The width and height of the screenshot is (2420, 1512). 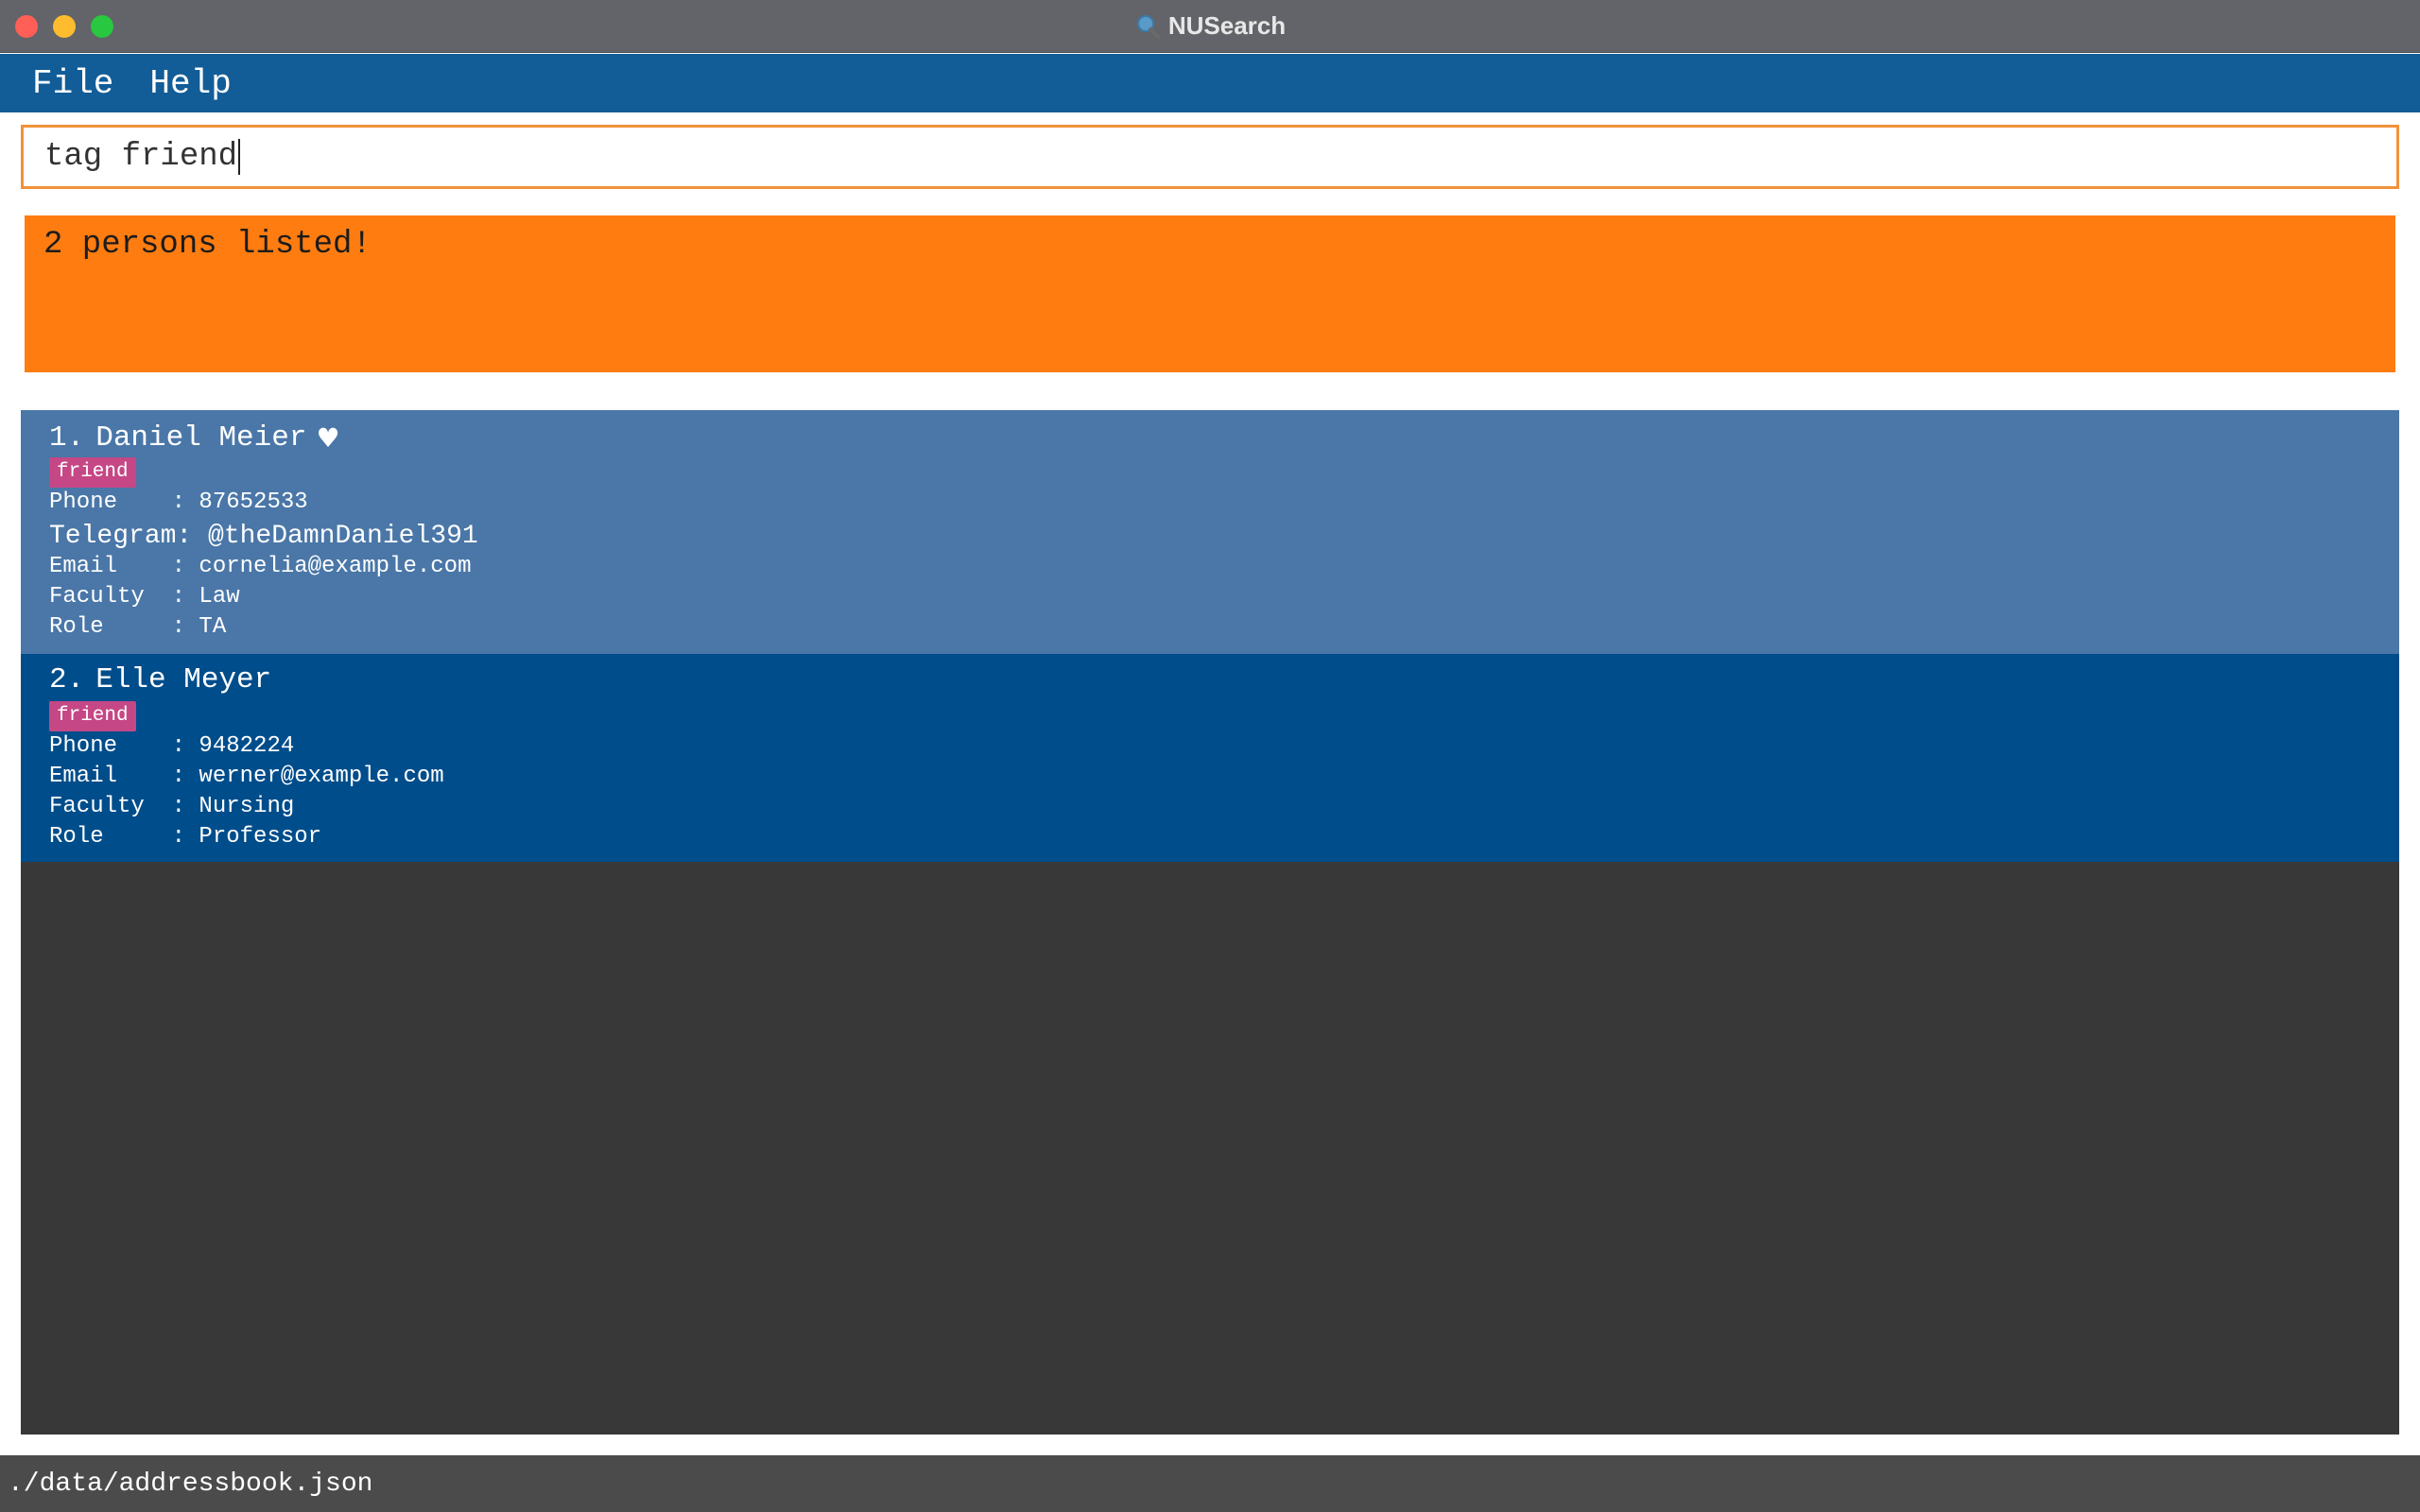 I want to click on window-controls, so click(x=64, y=26).